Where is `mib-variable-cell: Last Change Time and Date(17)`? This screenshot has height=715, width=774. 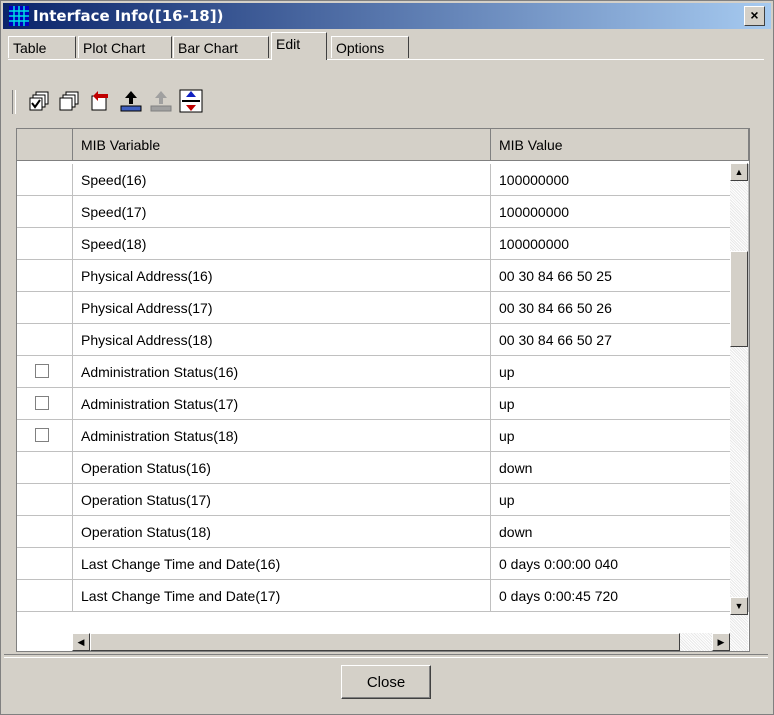 mib-variable-cell: Last Change Time and Date(17) is located at coordinates (282, 596).